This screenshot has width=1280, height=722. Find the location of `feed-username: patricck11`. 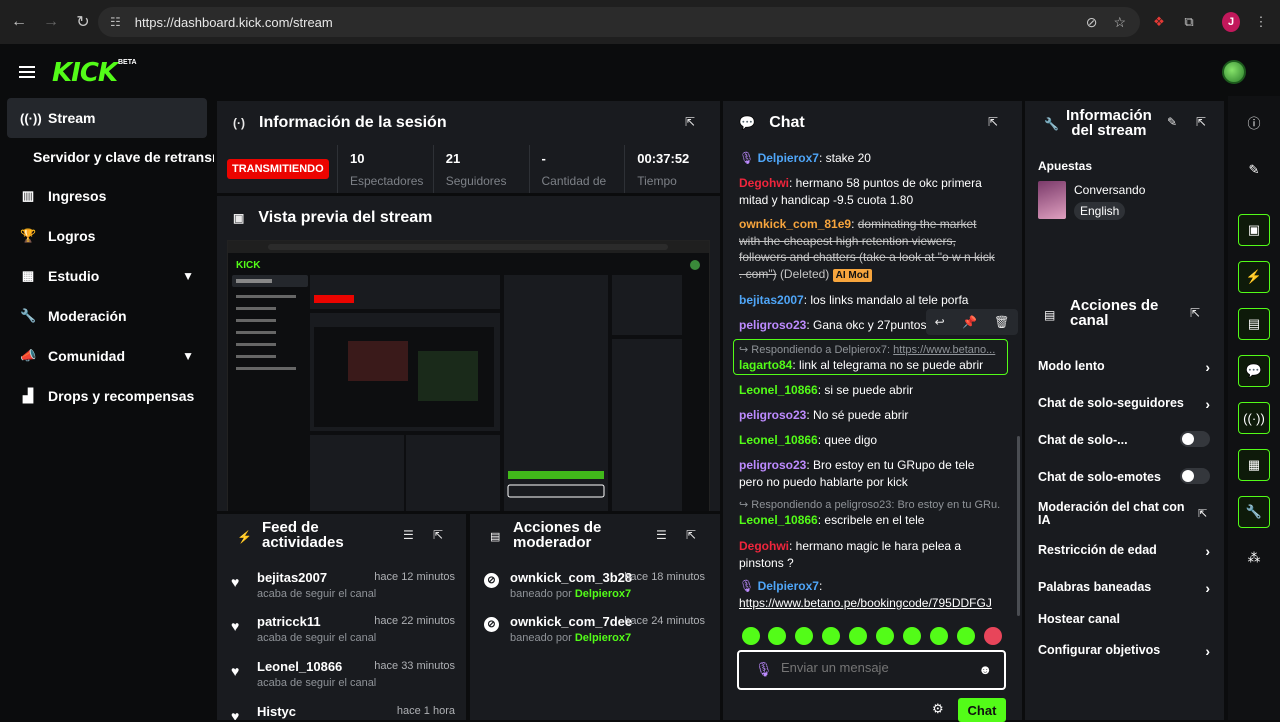

feed-username: patricck11 is located at coordinates (289, 621).